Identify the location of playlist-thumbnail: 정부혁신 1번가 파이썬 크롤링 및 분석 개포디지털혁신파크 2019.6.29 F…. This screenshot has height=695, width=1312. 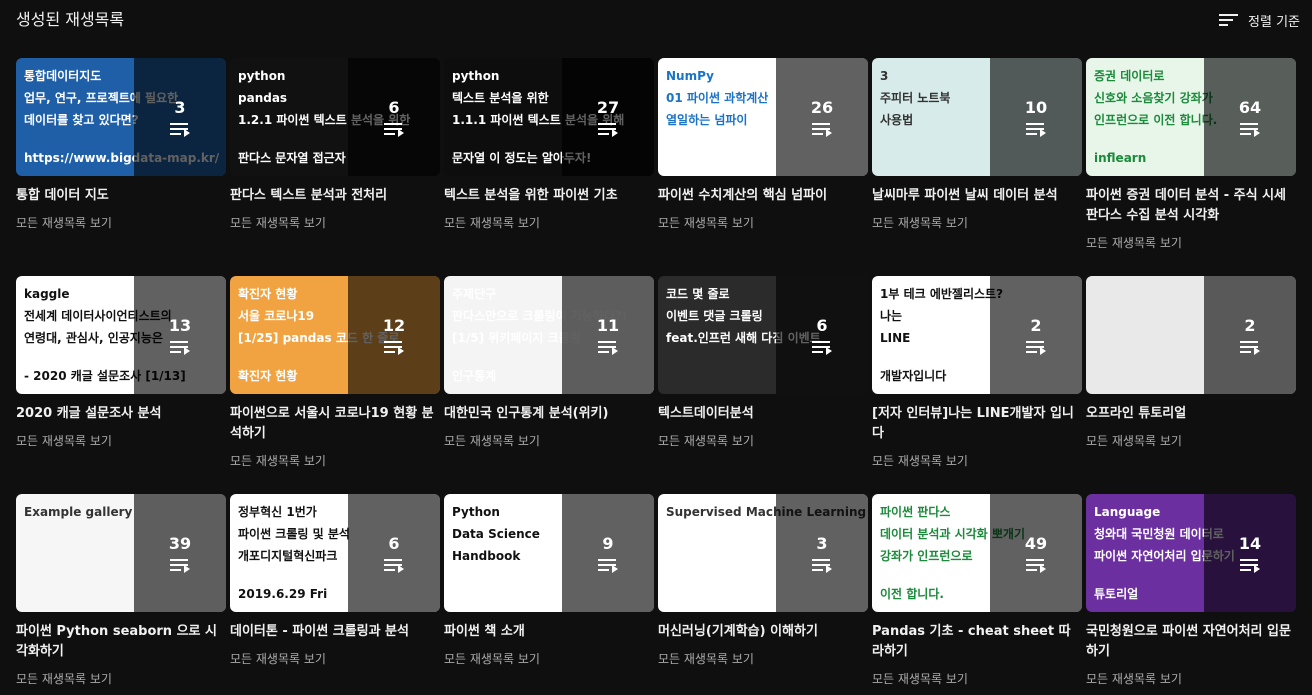
(335, 553).